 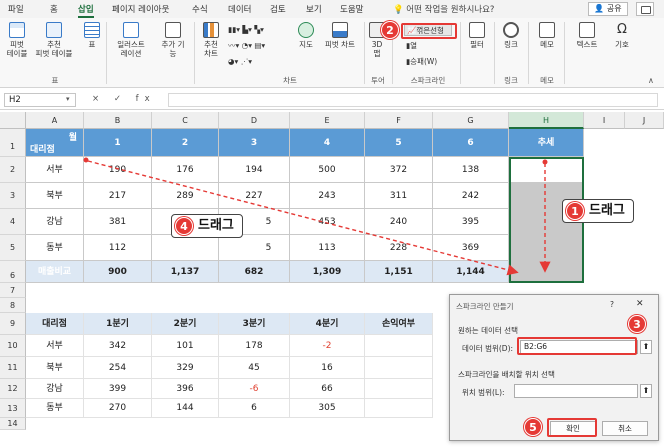 What do you see at coordinates (17, 40) in the screenshot?
I see `pivot-table-button: 피벗 테이블` at bounding box center [17, 40].